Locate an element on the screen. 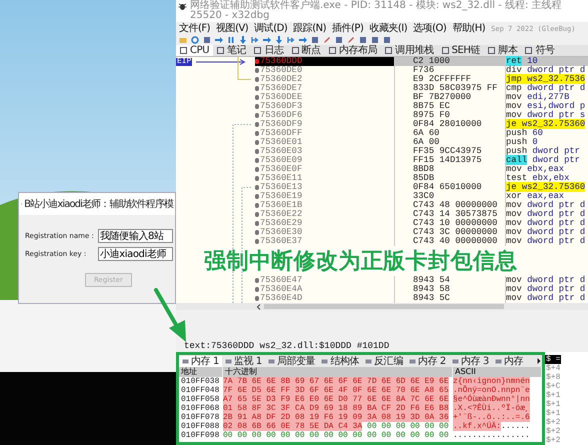 This screenshot has width=588, height=445. pause-icon is located at coordinates (231, 40).